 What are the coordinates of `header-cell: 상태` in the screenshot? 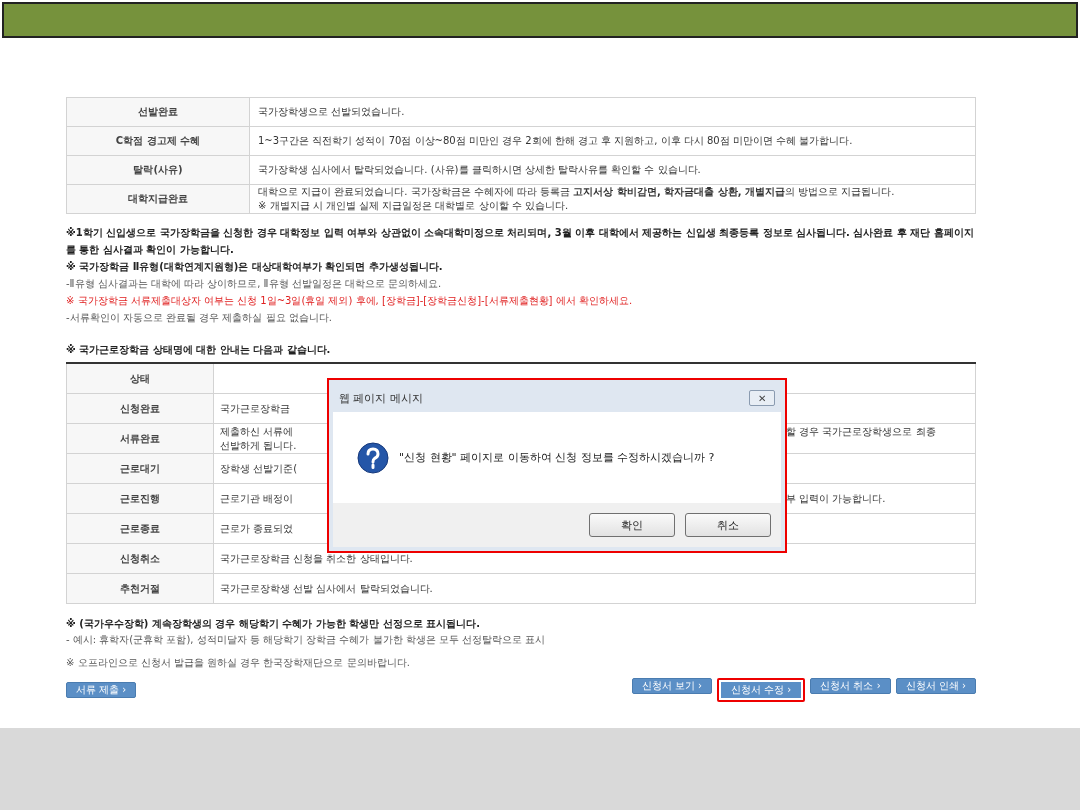 It's located at (140, 378).